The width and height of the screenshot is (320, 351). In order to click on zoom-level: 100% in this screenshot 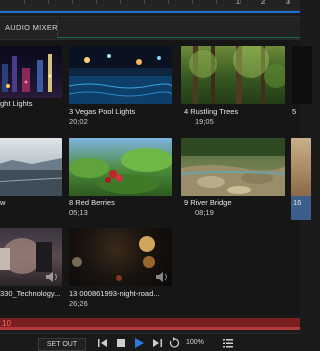, I will do `click(195, 342)`.